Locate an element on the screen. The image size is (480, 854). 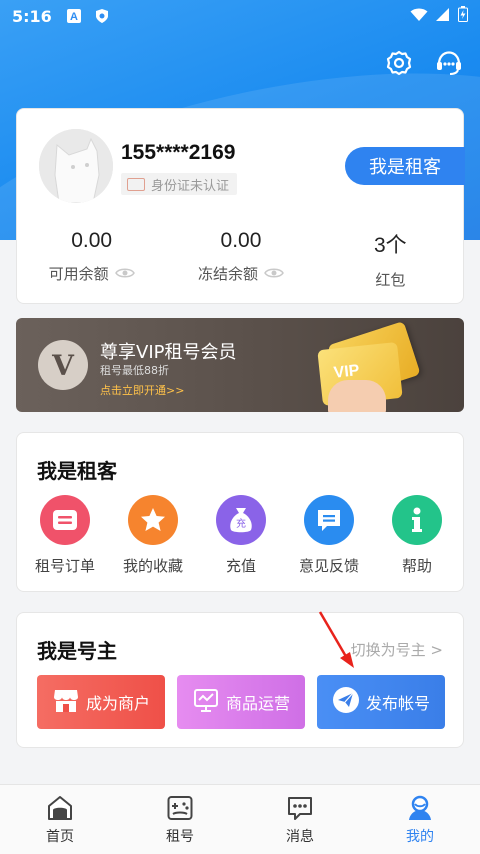
shortcut-recharge: 充 充值 is located at coordinates (241, 535).